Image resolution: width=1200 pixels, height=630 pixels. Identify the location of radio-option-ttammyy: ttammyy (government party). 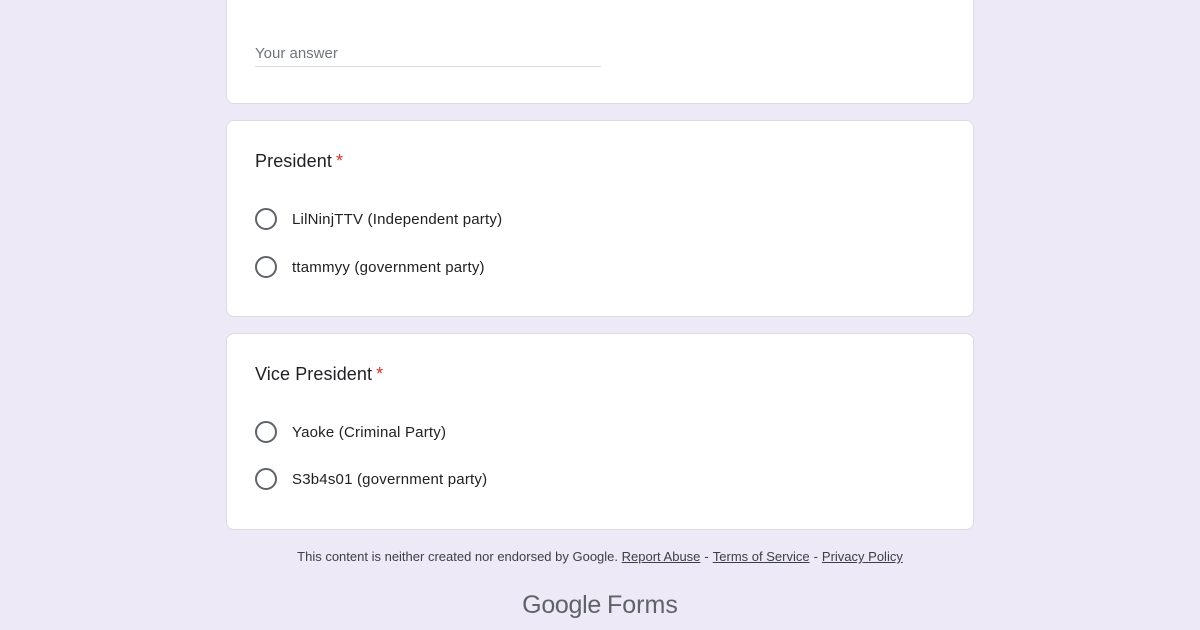
(370, 267).